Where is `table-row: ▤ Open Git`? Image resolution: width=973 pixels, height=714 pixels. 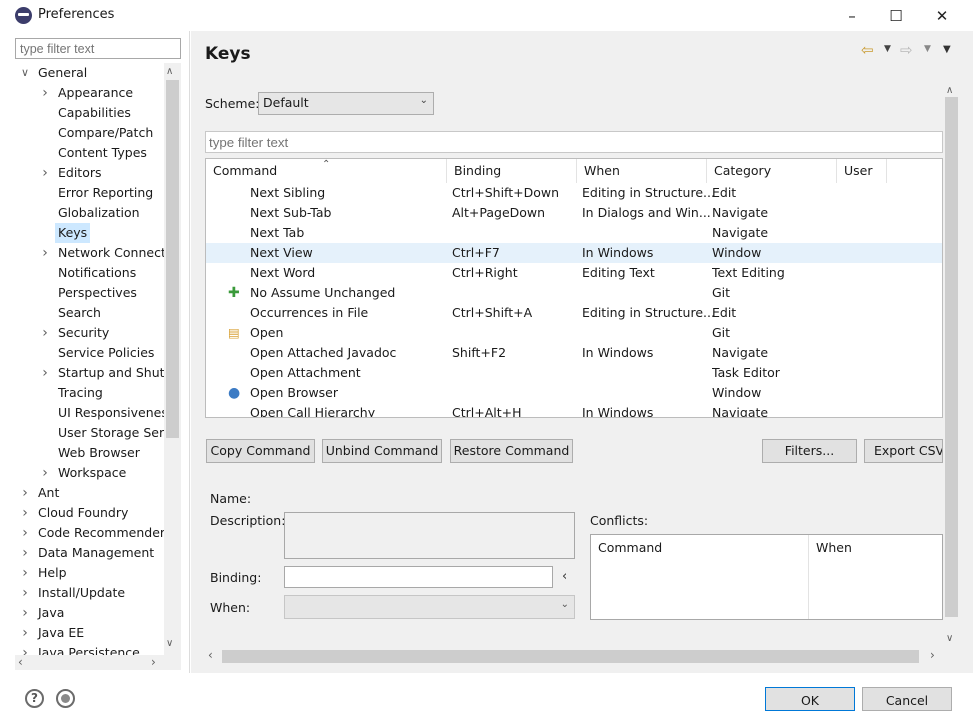 table-row: ▤ Open Git is located at coordinates (574, 333).